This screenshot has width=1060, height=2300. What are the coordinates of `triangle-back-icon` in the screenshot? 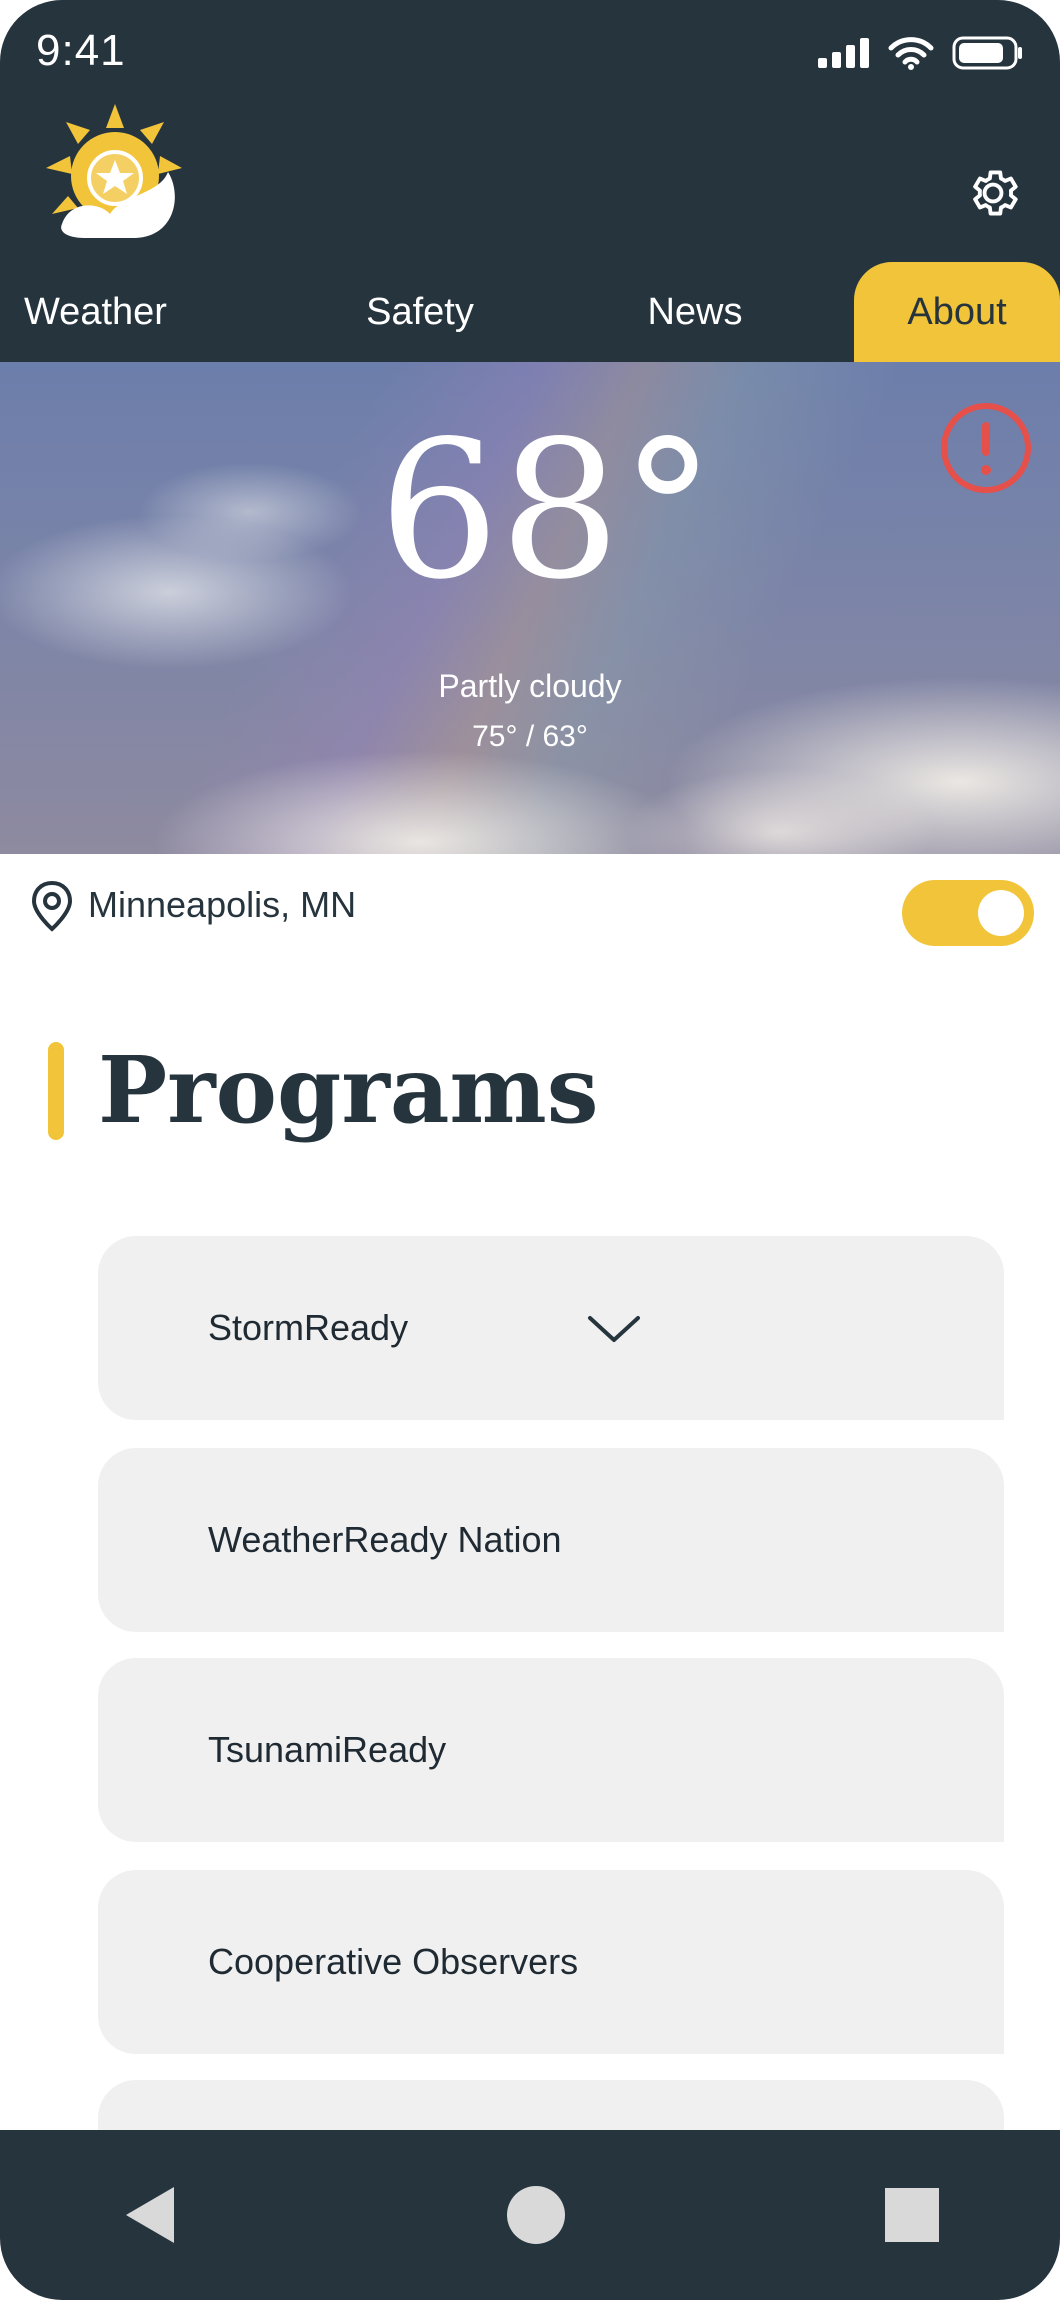 It's located at (150, 2215).